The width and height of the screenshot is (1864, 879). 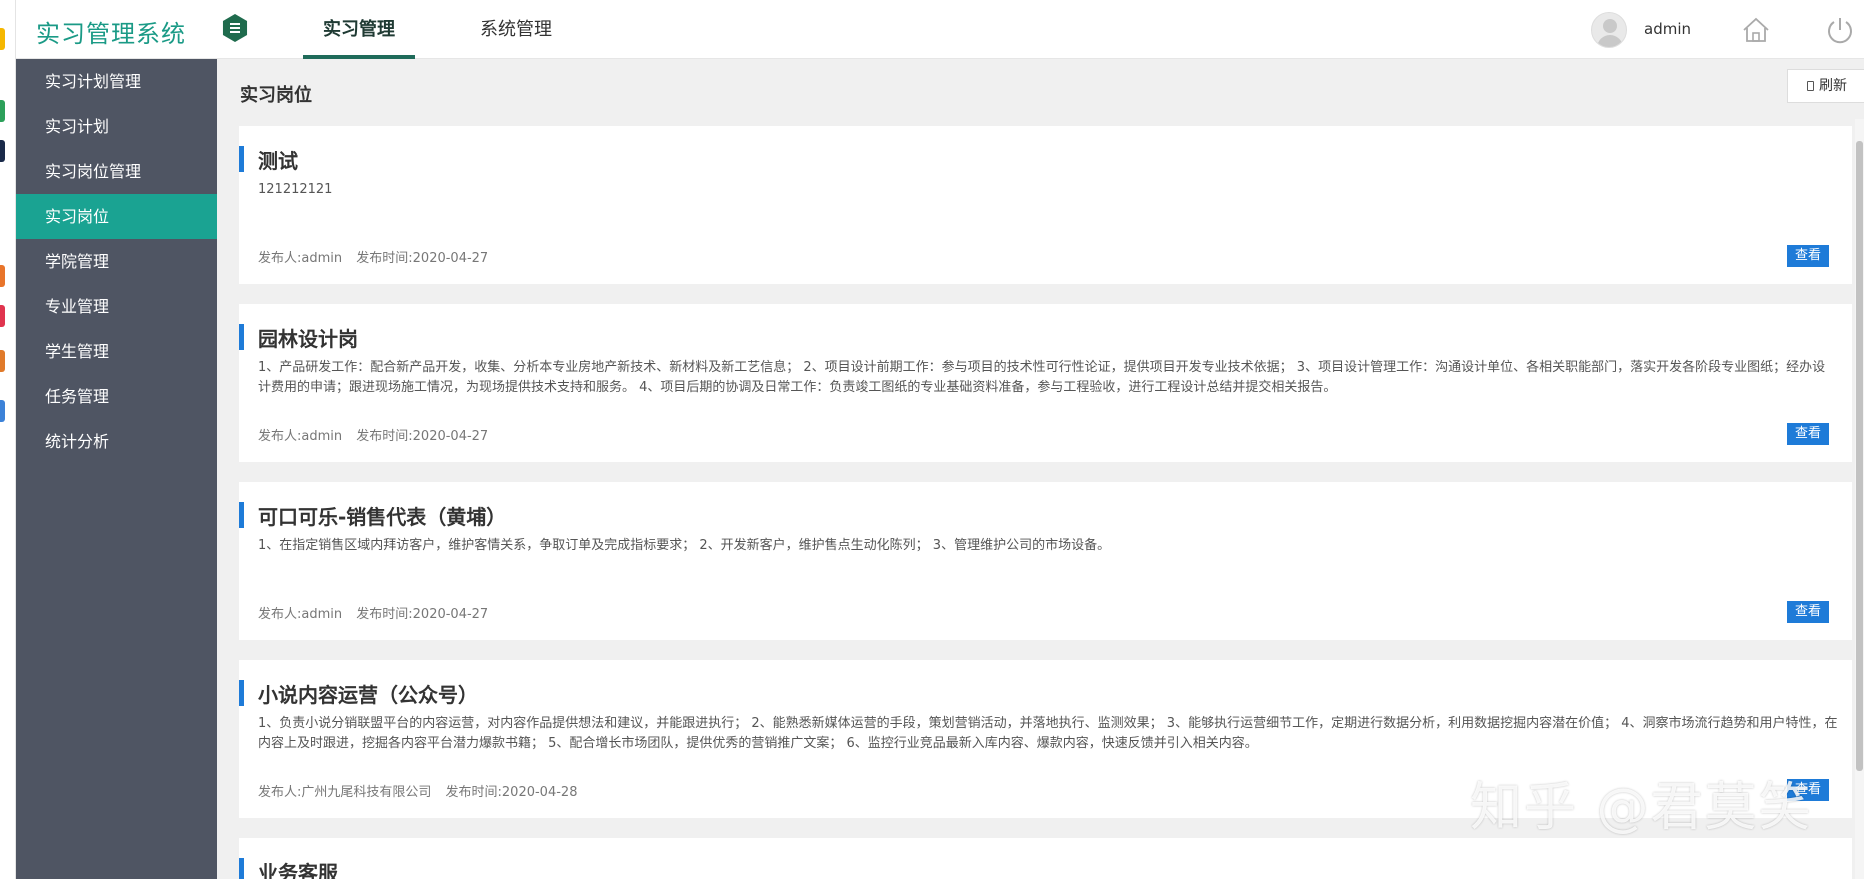 What do you see at coordinates (368, 693) in the screenshot?
I see `card-title: 小说内容运营（公众号）` at bounding box center [368, 693].